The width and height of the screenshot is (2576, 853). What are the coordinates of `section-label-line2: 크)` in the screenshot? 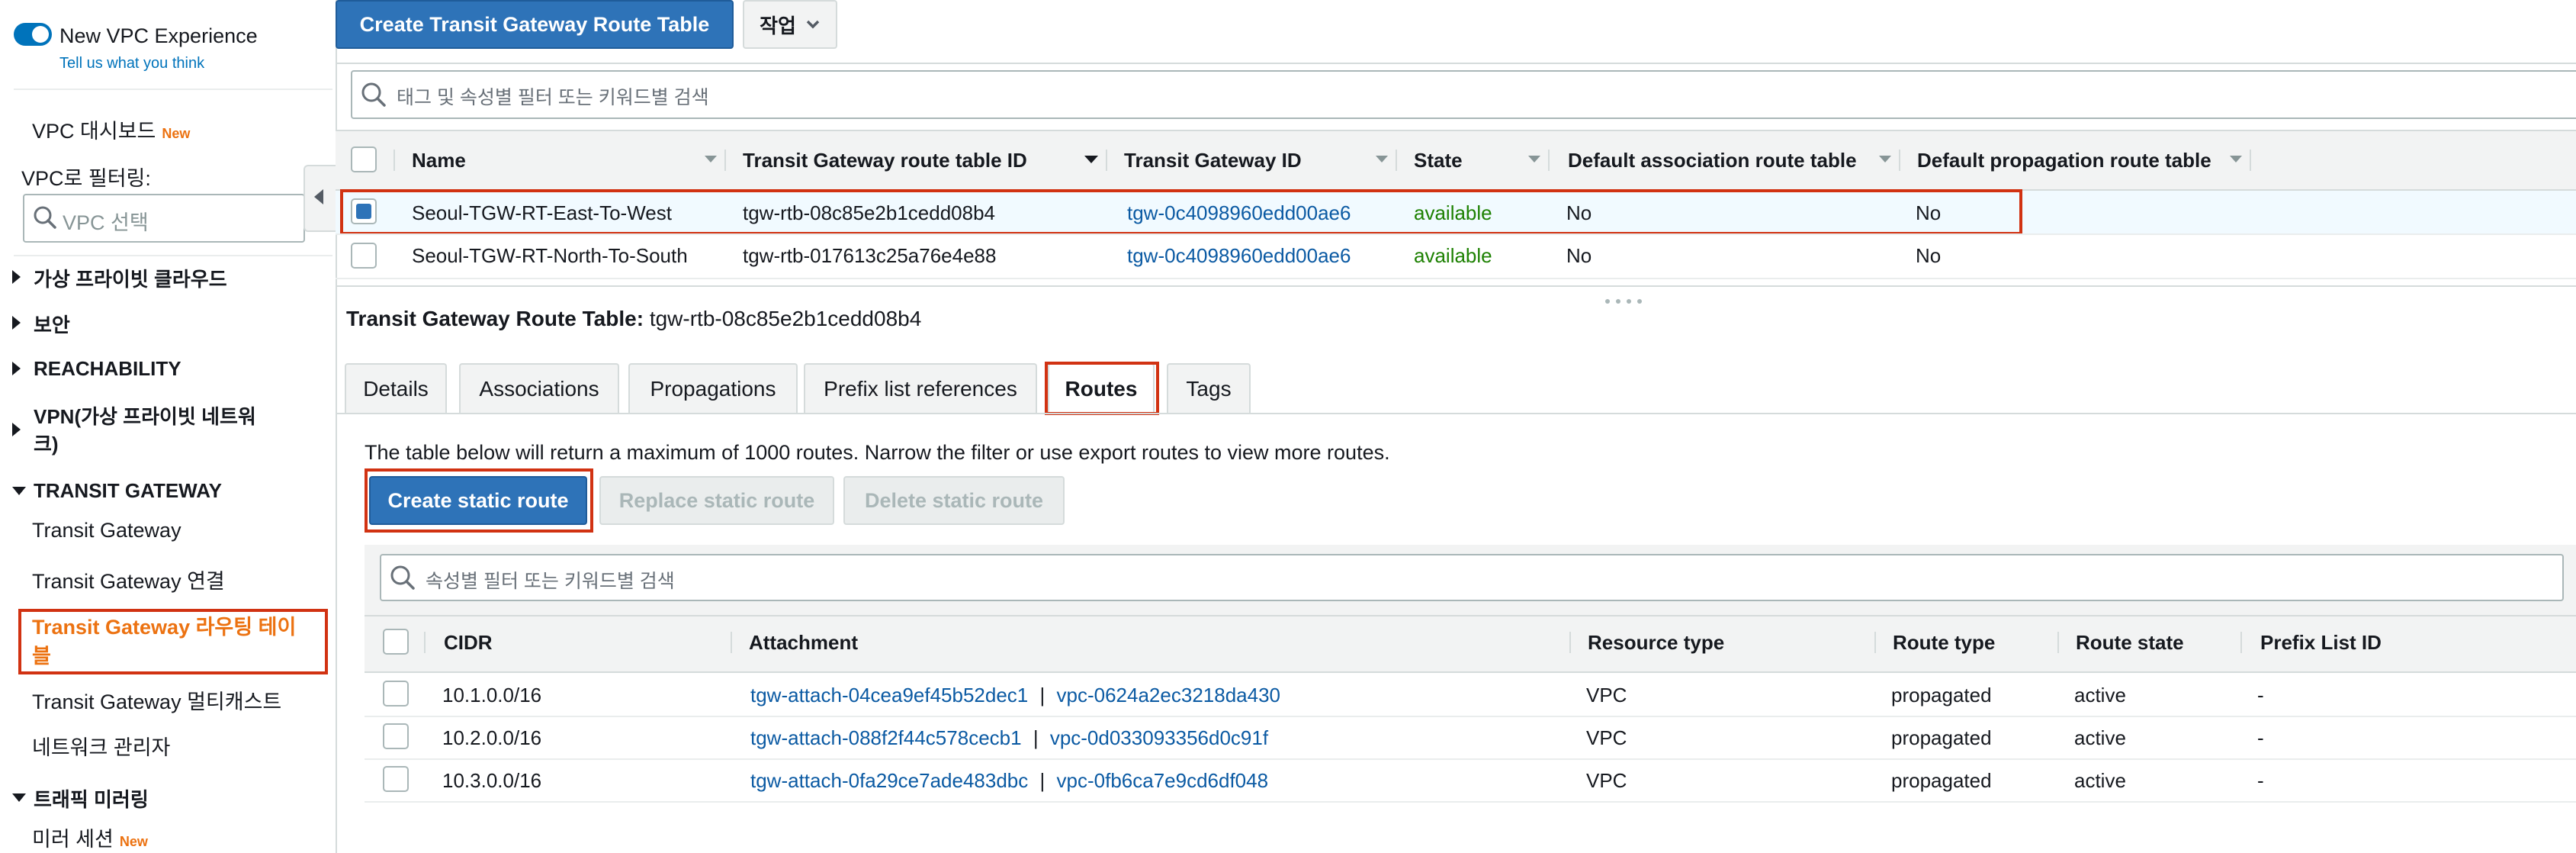 It's located at (46, 444).